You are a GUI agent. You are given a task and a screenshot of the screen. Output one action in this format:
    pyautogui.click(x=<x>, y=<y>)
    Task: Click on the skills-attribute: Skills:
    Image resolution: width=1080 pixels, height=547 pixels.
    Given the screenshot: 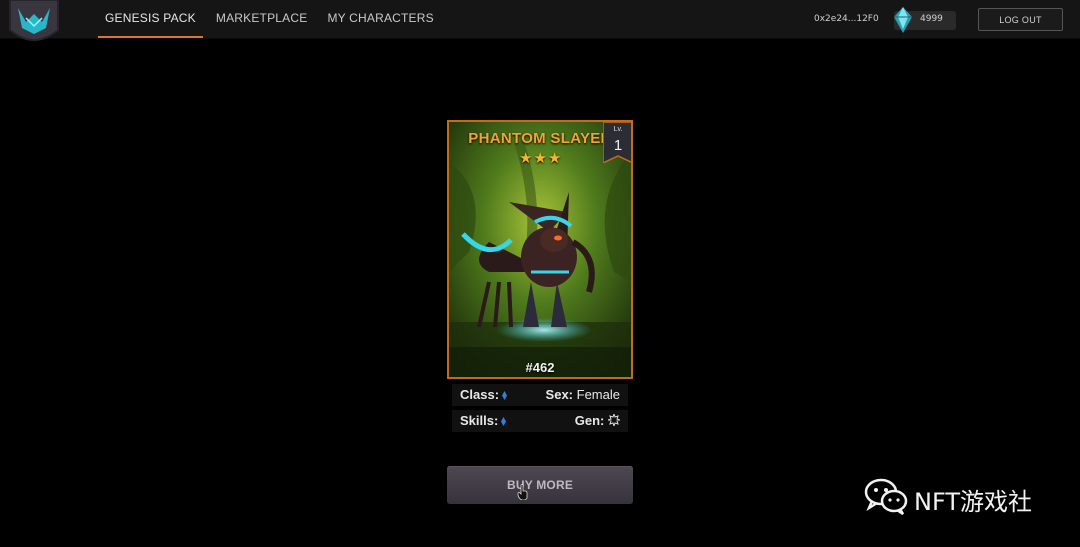 What is the action you would take?
    pyautogui.click(x=483, y=420)
    